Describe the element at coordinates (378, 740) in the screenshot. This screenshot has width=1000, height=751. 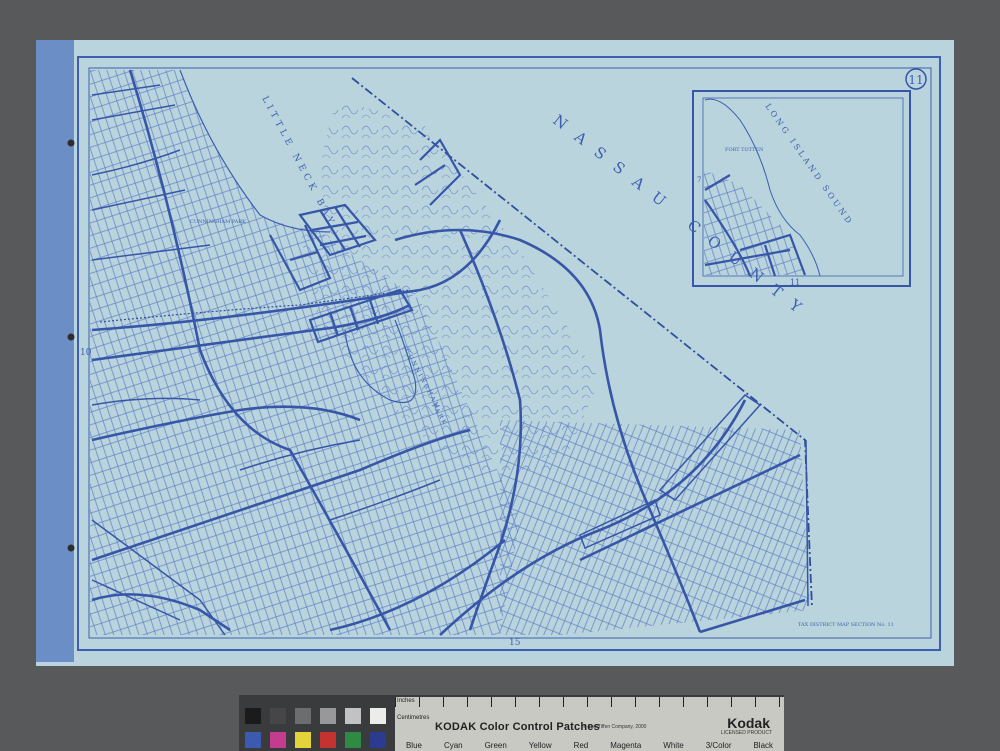
I see `swatch-navy` at that location.